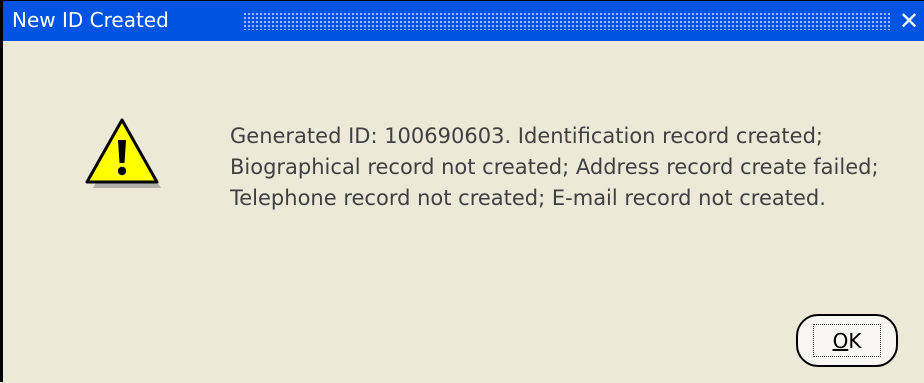 This screenshot has height=383, width=924. I want to click on ok-mnemonic: O, so click(840, 341).